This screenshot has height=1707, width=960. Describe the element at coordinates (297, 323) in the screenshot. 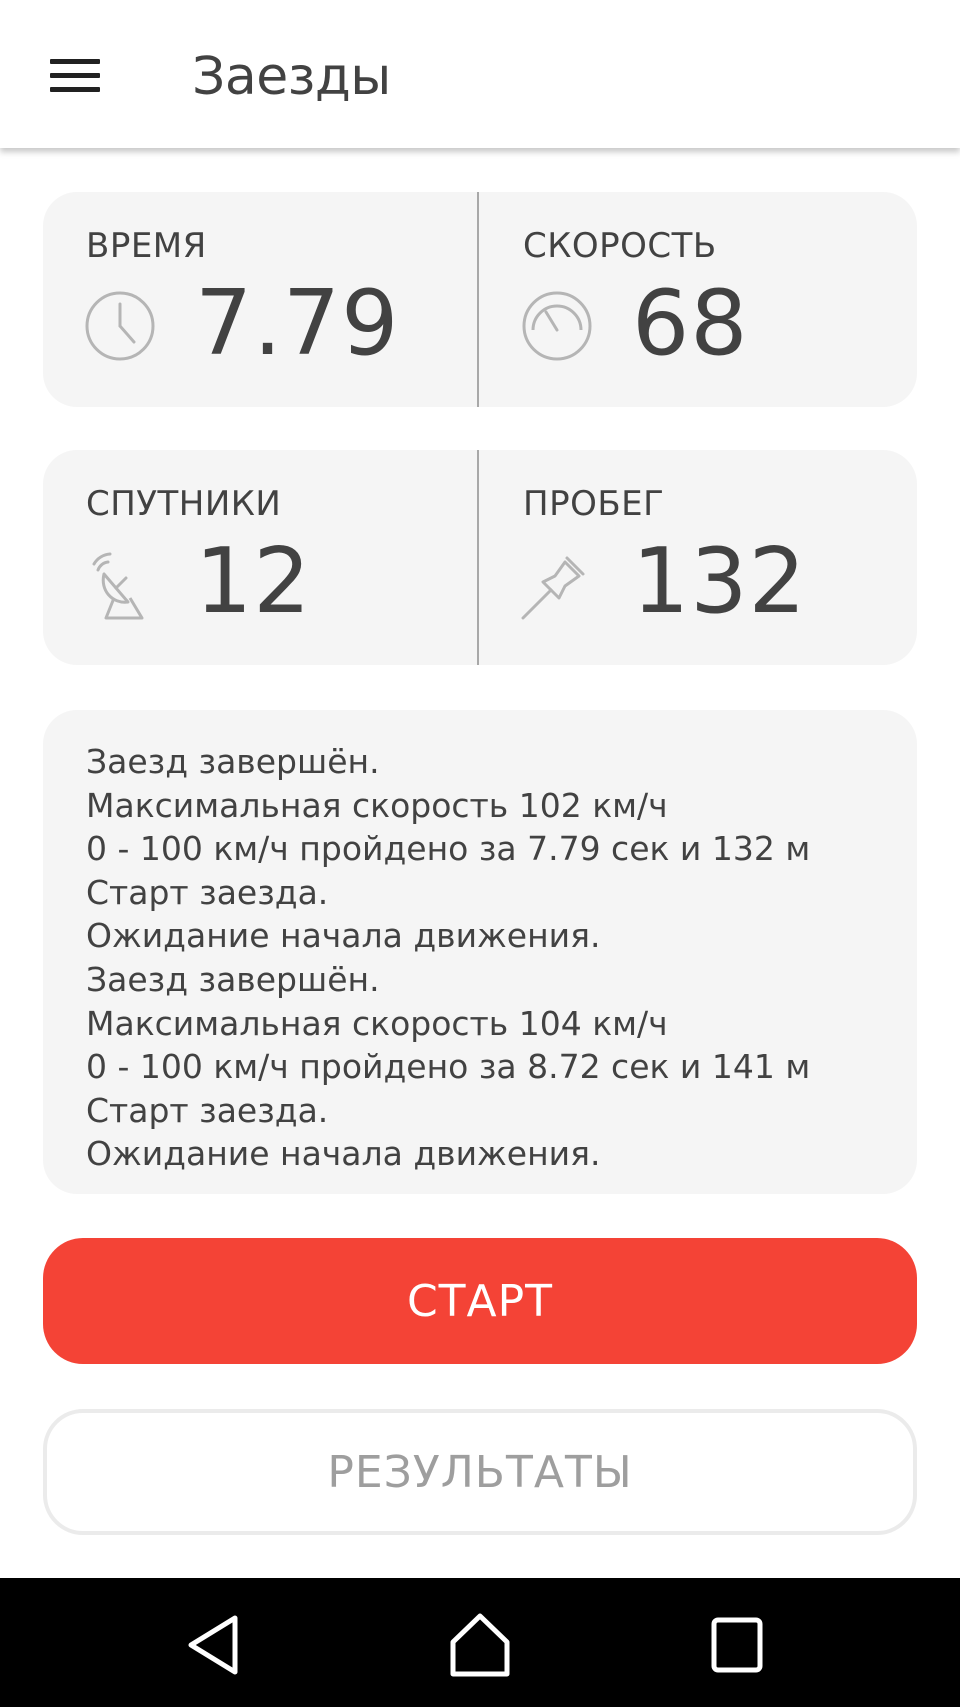

I see `stat-value: 7.79` at that location.